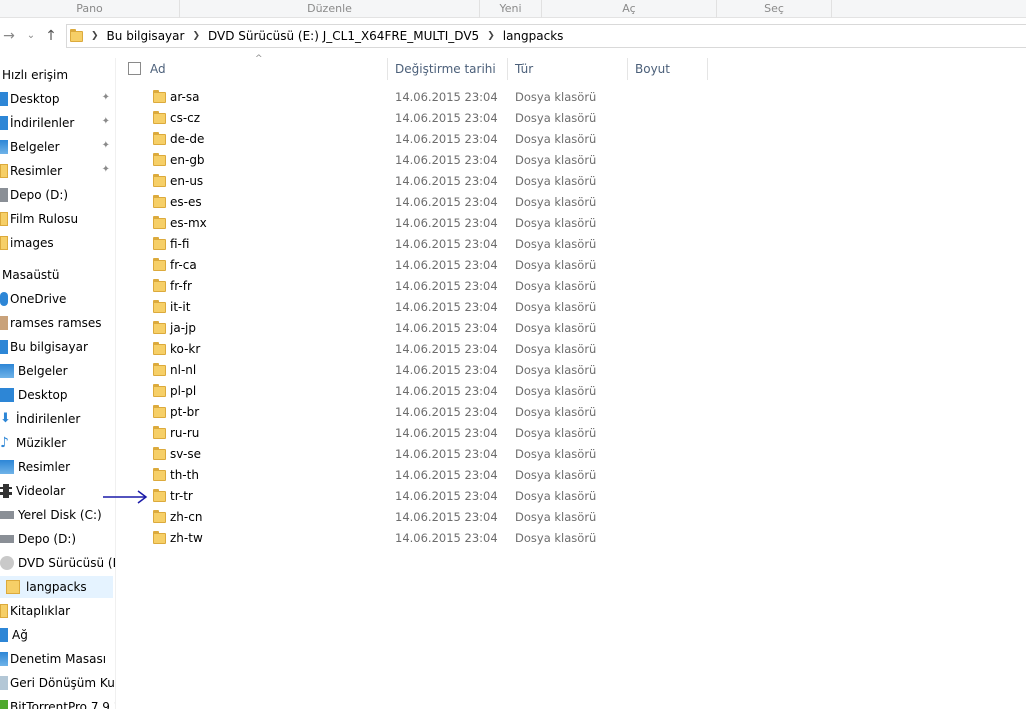 This screenshot has width=1026, height=709. I want to click on sidebar-item-label: Desktop, so click(35, 99).